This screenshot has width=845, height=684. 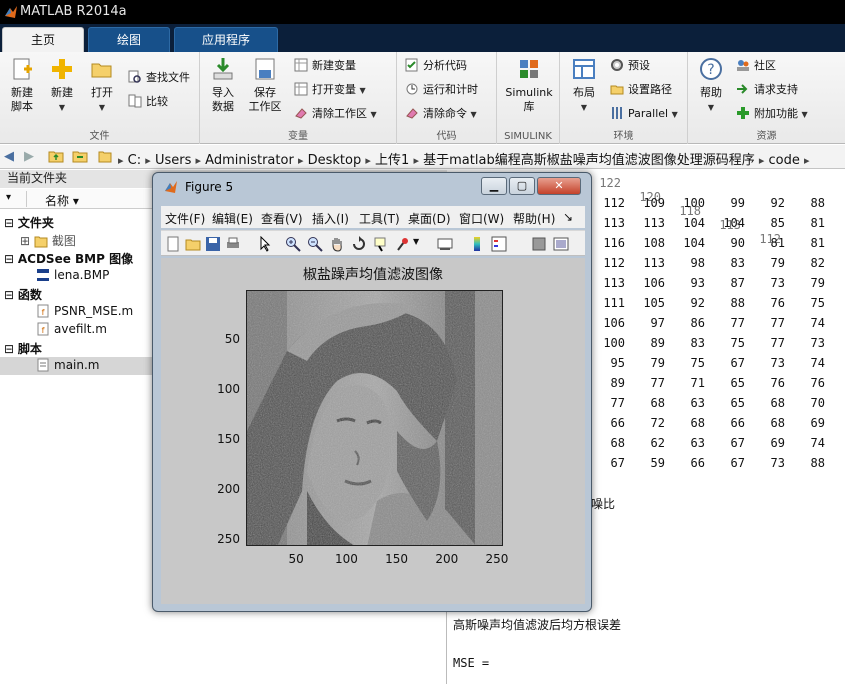 I want to click on breadcrumb-item: C:, so click(x=134, y=160).